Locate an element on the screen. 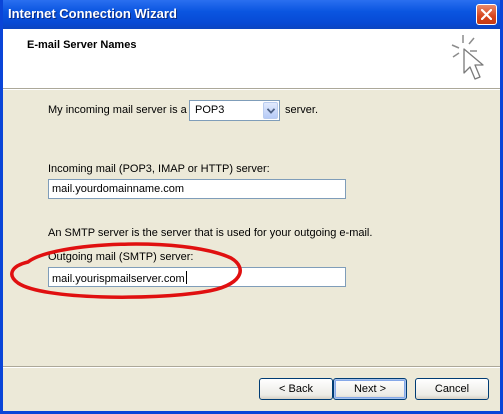 Image resolution: width=503 pixels, height=414 pixels. wizard-header: E-mail Server Names is located at coordinates (251, 59).